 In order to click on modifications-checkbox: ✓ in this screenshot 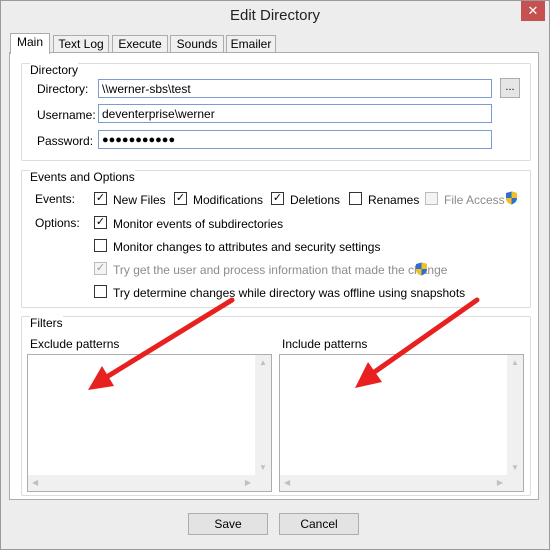, I will do `click(180, 198)`.